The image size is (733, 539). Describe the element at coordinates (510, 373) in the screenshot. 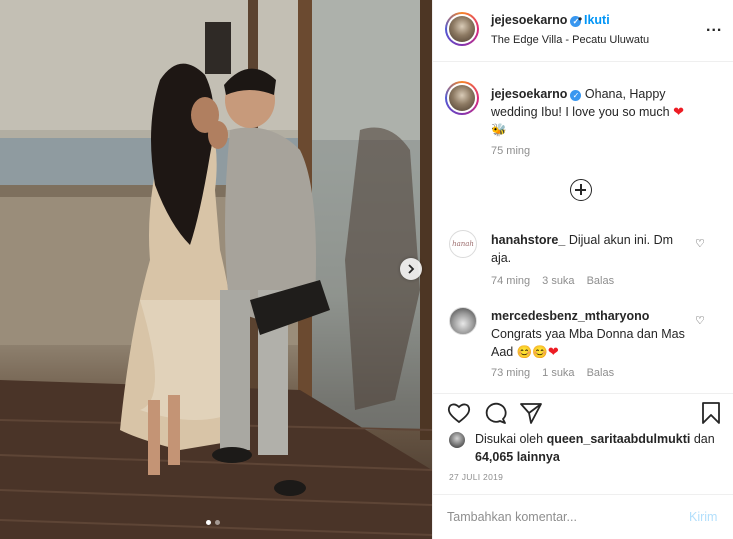

I see `comment-timestamp: 73 ming` at that location.